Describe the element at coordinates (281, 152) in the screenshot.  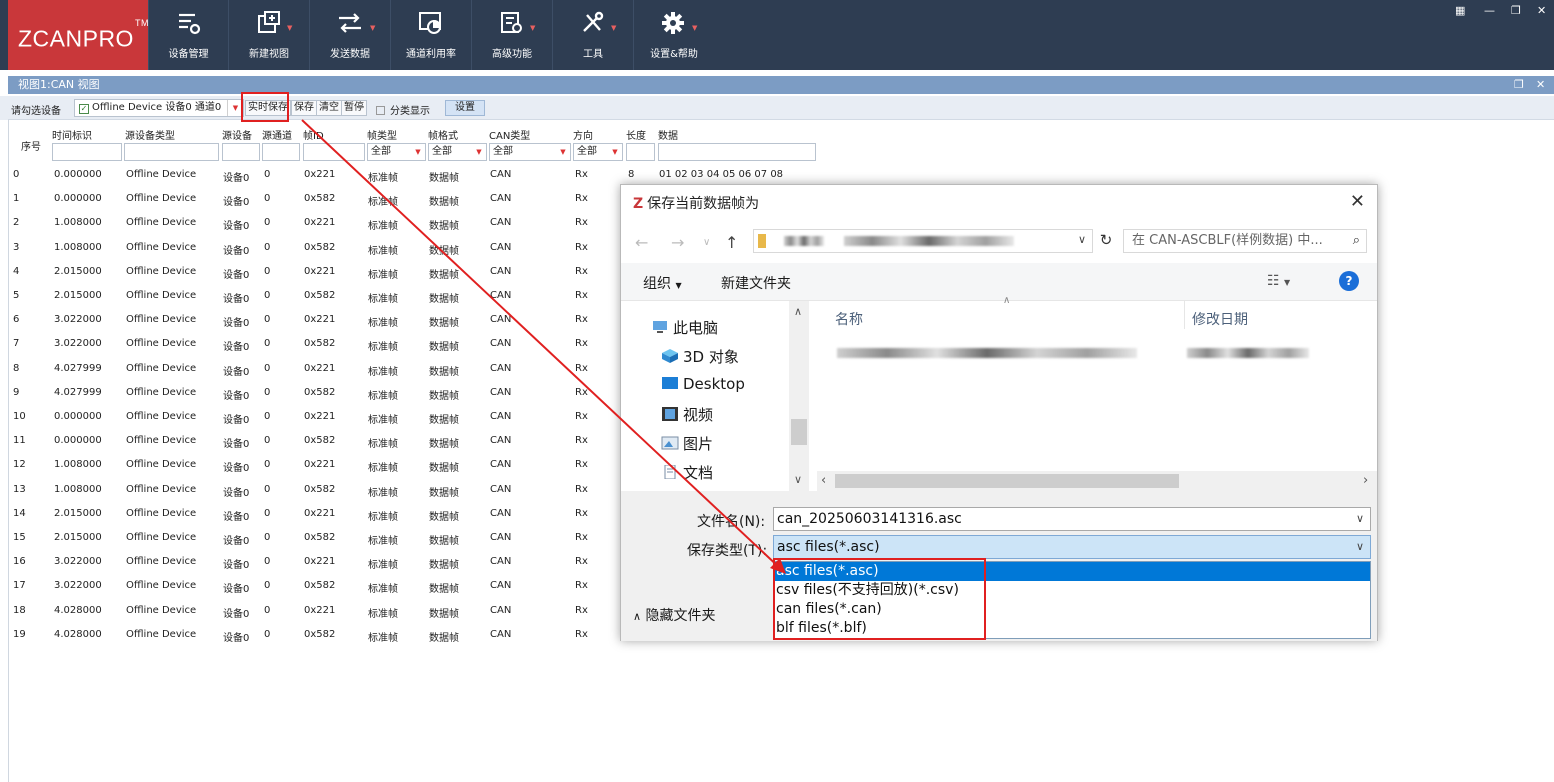
I see `filter-src-ch-input` at that location.